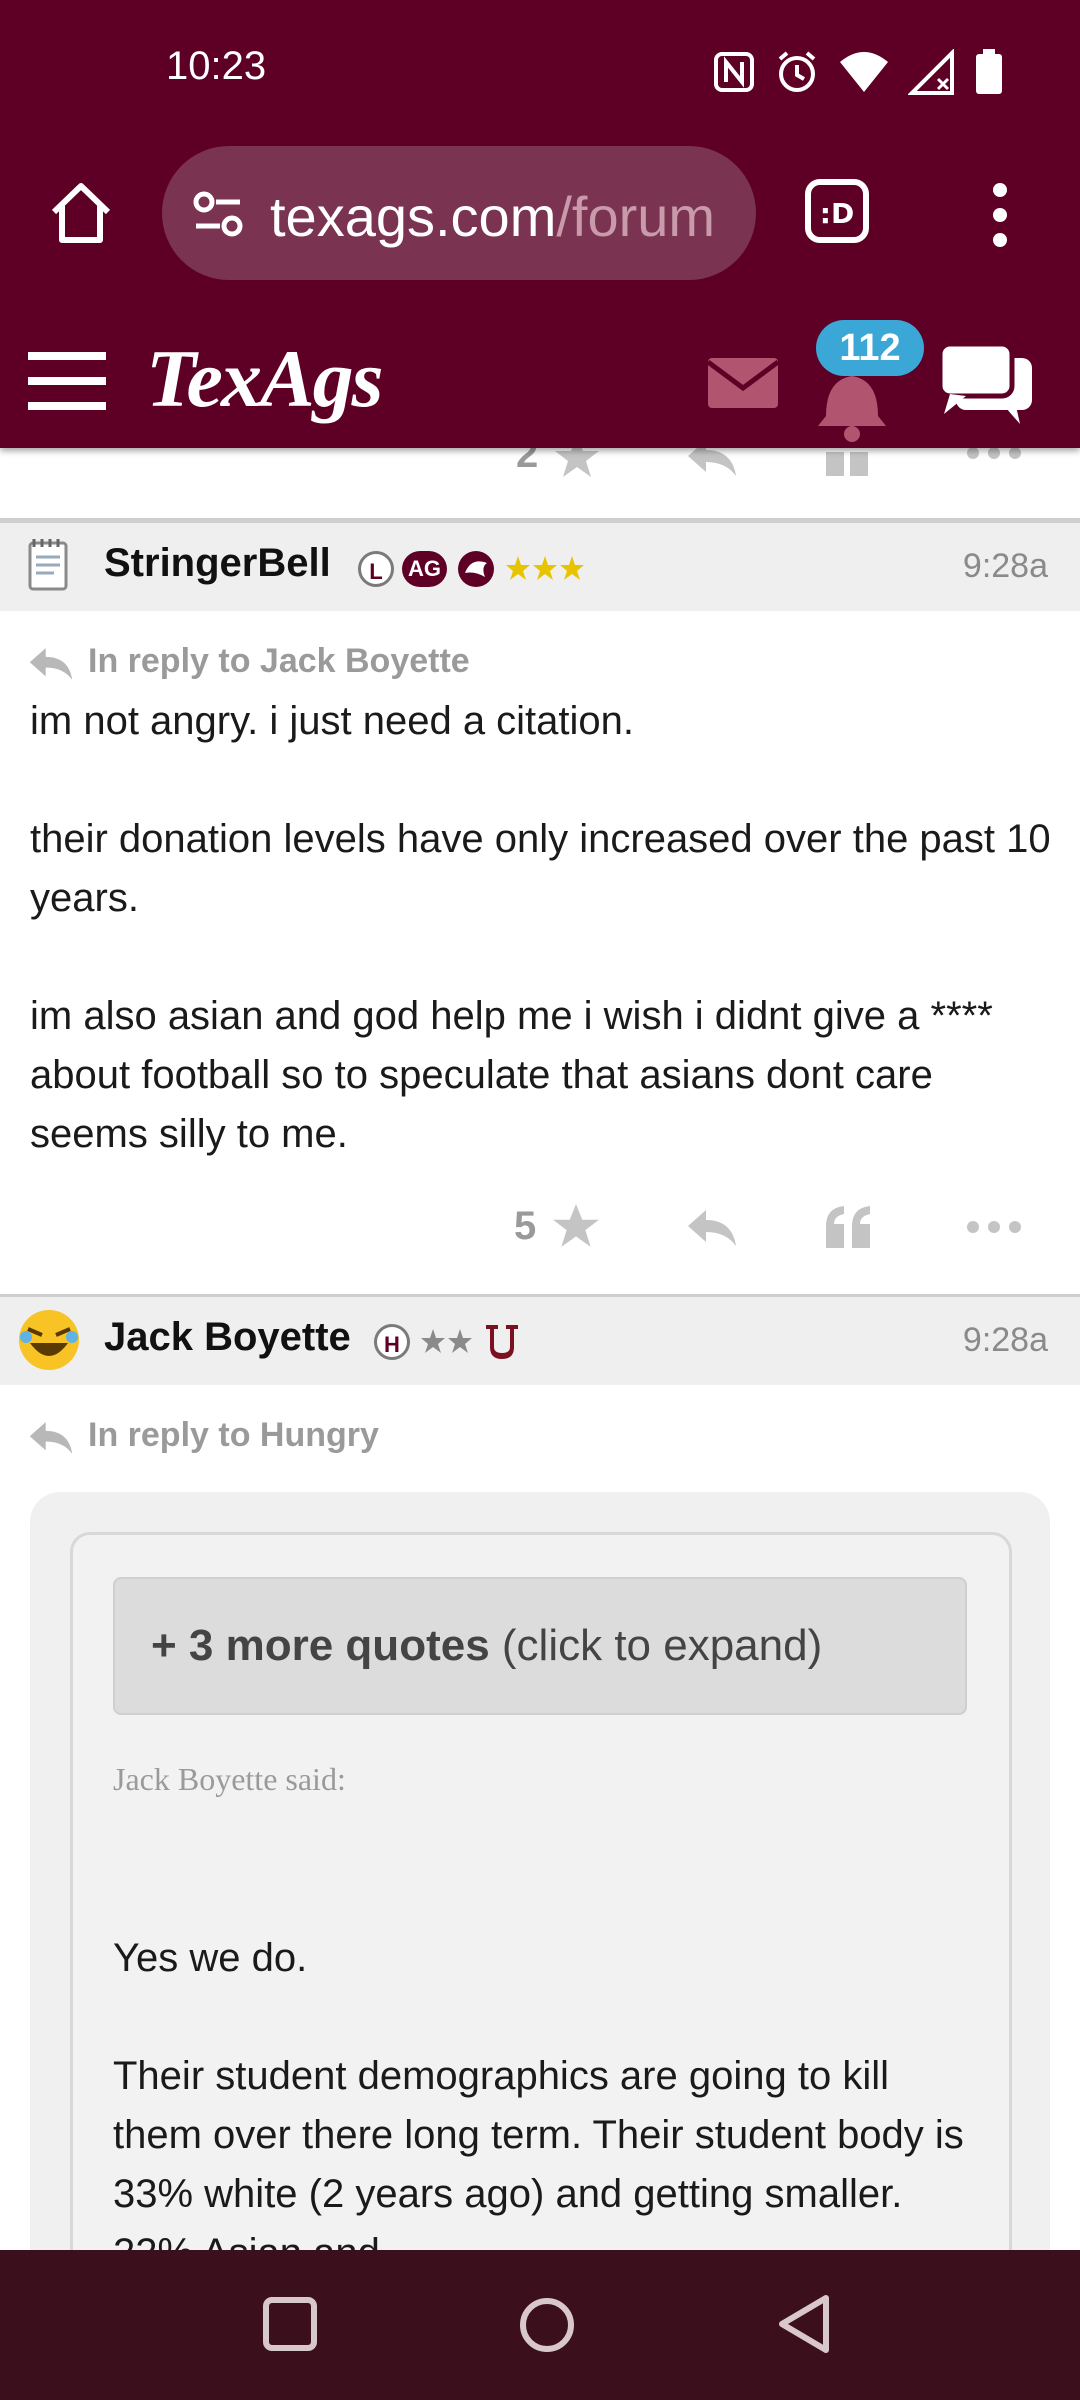  Describe the element at coordinates (797, 71) in the screenshot. I see `alarm-icon` at that location.